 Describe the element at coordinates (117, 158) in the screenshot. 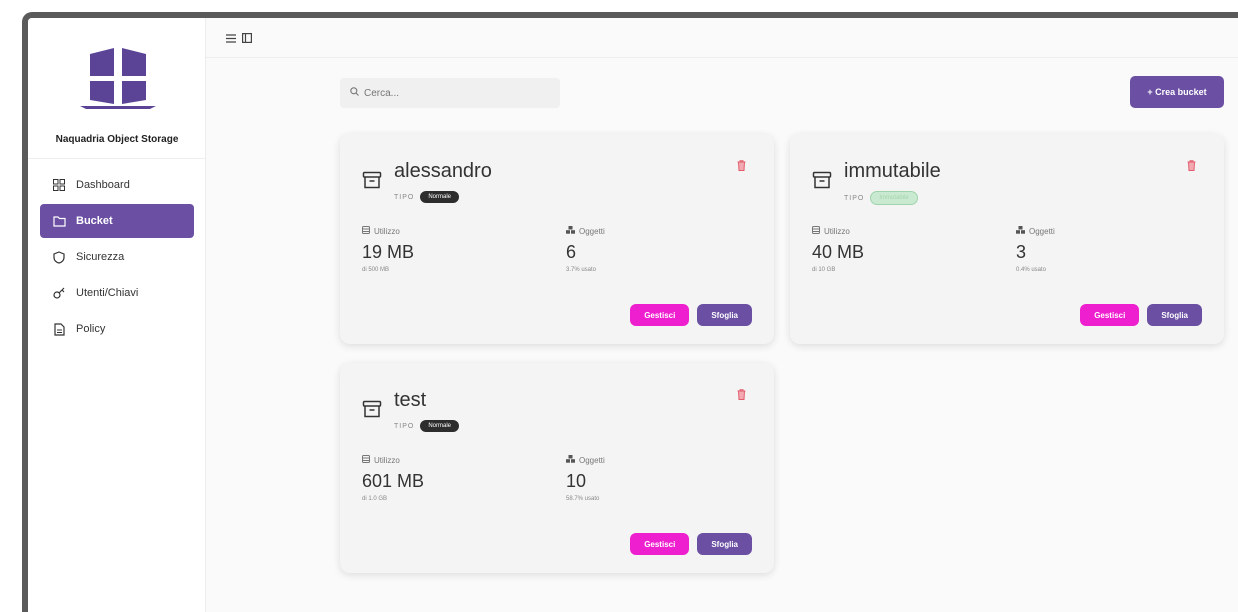

I see `sidebar-divider` at that location.